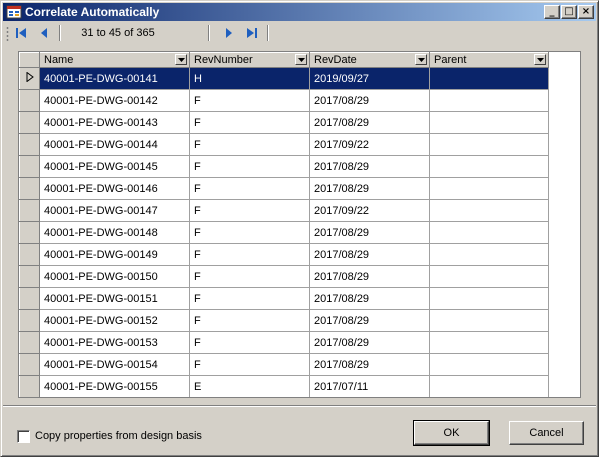 The width and height of the screenshot is (599, 457). Describe the element at coordinates (29, 60) in the screenshot. I see `corner-header` at that location.